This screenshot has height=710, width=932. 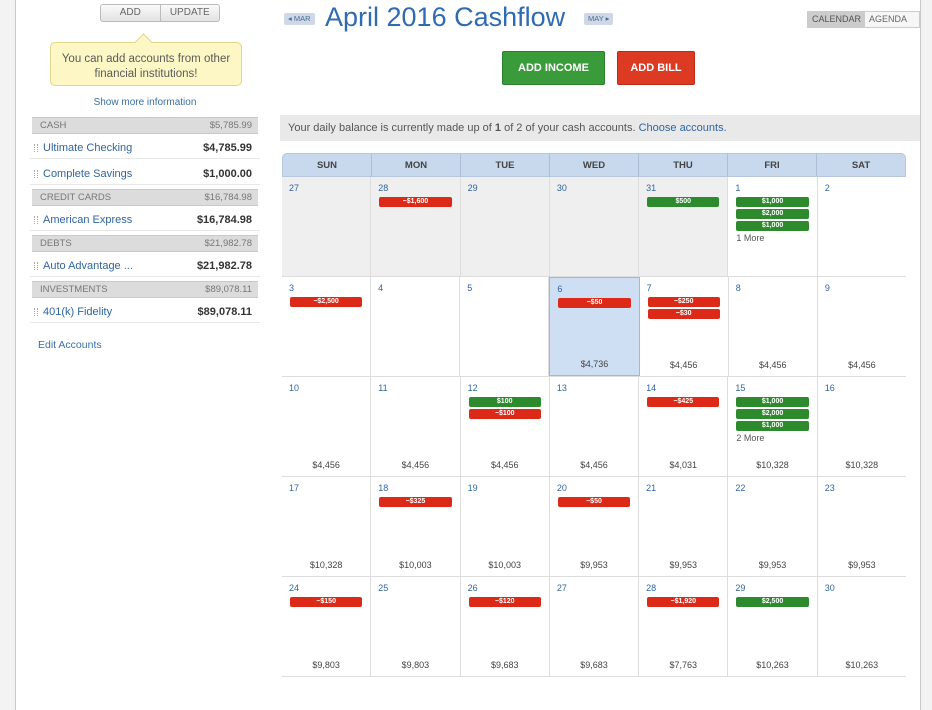 I want to click on show-more-link: Show more information, so click(x=145, y=102).